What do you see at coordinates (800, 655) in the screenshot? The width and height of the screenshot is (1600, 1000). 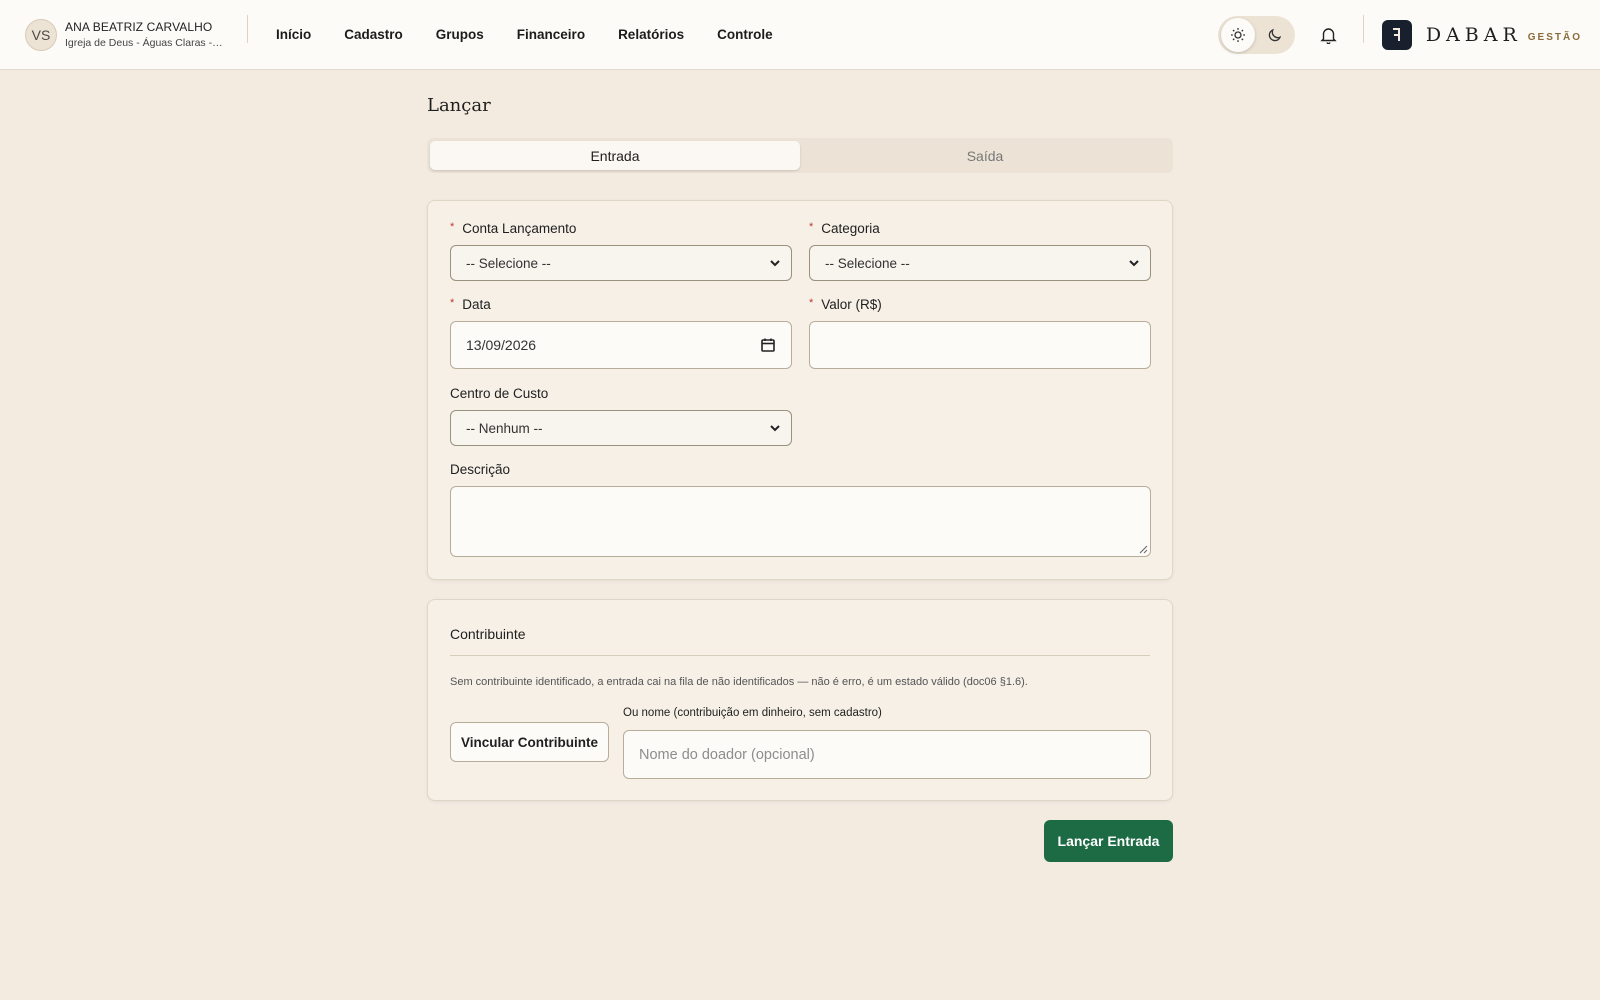 I see `section-divider` at bounding box center [800, 655].